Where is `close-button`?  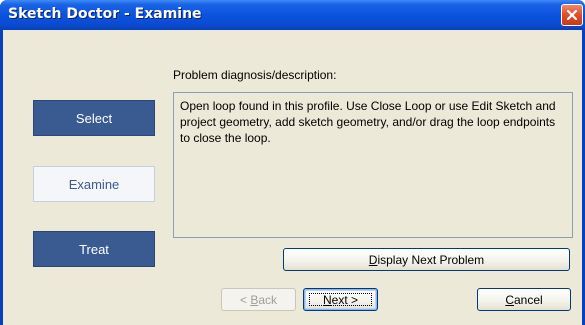
close-button is located at coordinates (572, 15).